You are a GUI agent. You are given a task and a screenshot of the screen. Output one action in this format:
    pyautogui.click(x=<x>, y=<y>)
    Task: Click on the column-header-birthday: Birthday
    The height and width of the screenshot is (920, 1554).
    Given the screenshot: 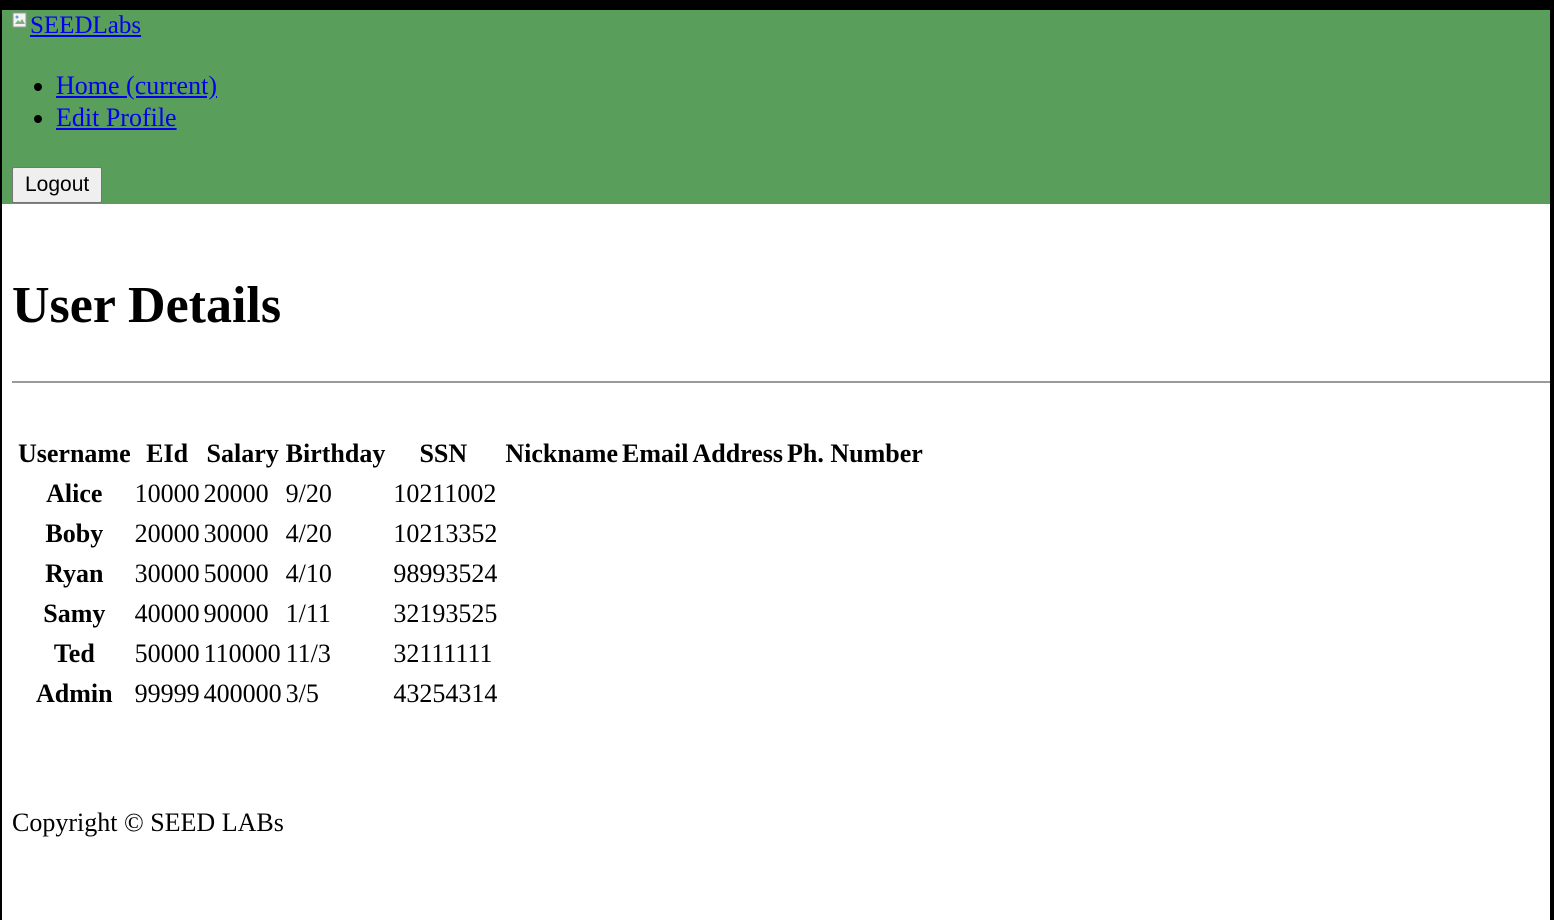 What is the action you would take?
    pyautogui.click(x=335, y=453)
    